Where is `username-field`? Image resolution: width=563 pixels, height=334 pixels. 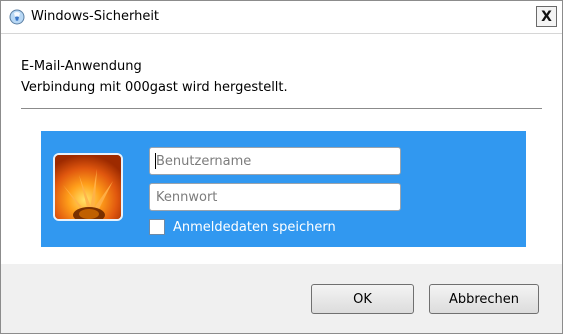
username-field is located at coordinates (275, 161).